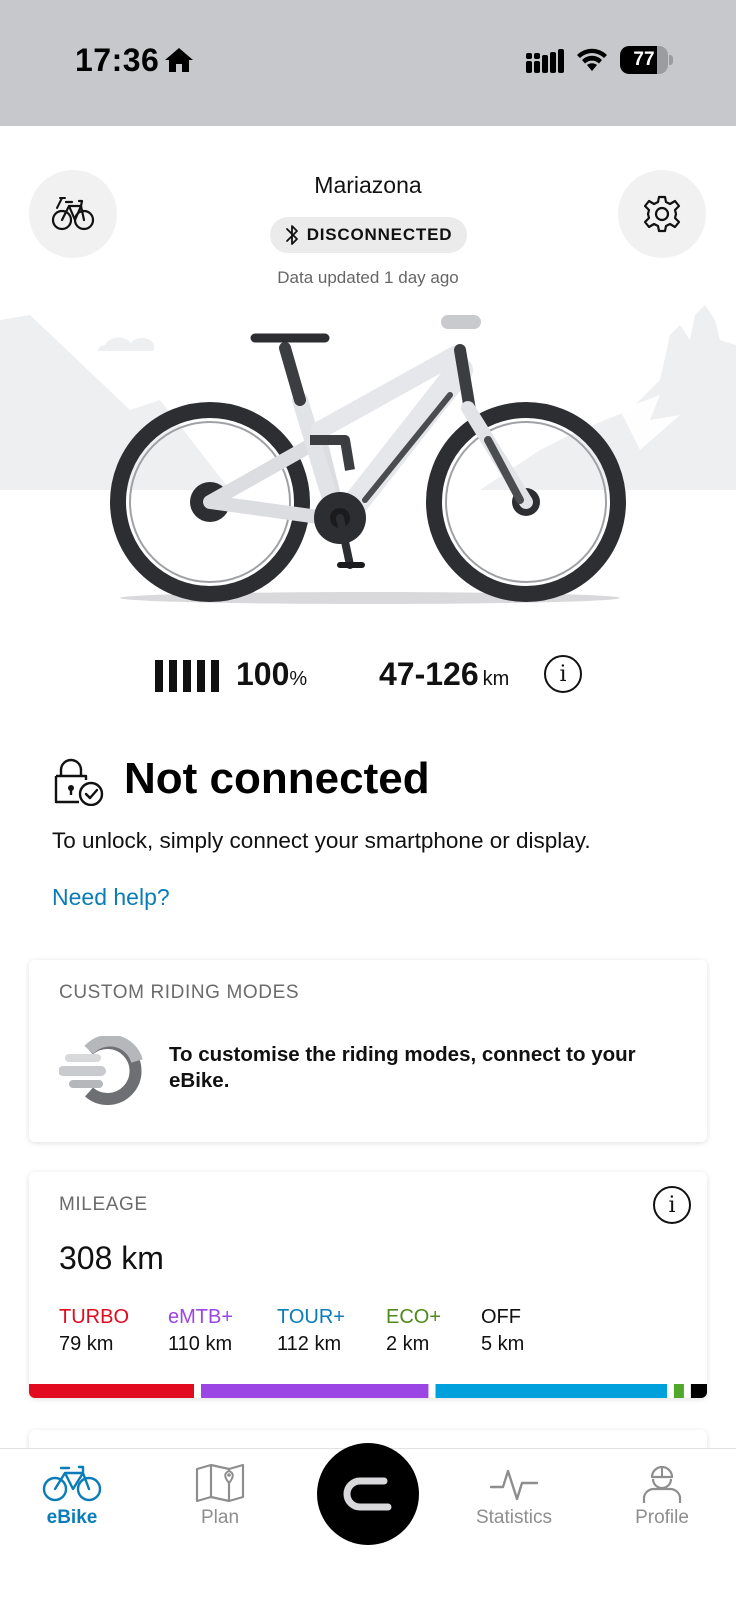  What do you see at coordinates (179, 60) in the screenshot?
I see `home-icon` at bounding box center [179, 60].